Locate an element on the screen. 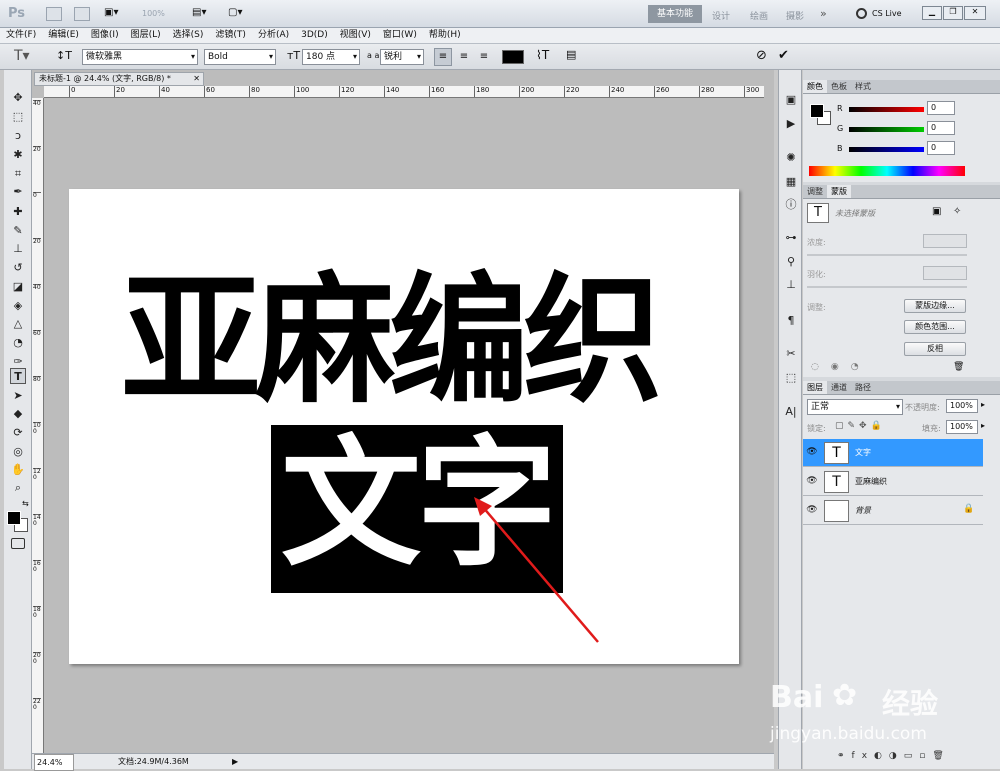  layer-row-wenzi: 👁 T 文字 is located at coordinates (893, 453).